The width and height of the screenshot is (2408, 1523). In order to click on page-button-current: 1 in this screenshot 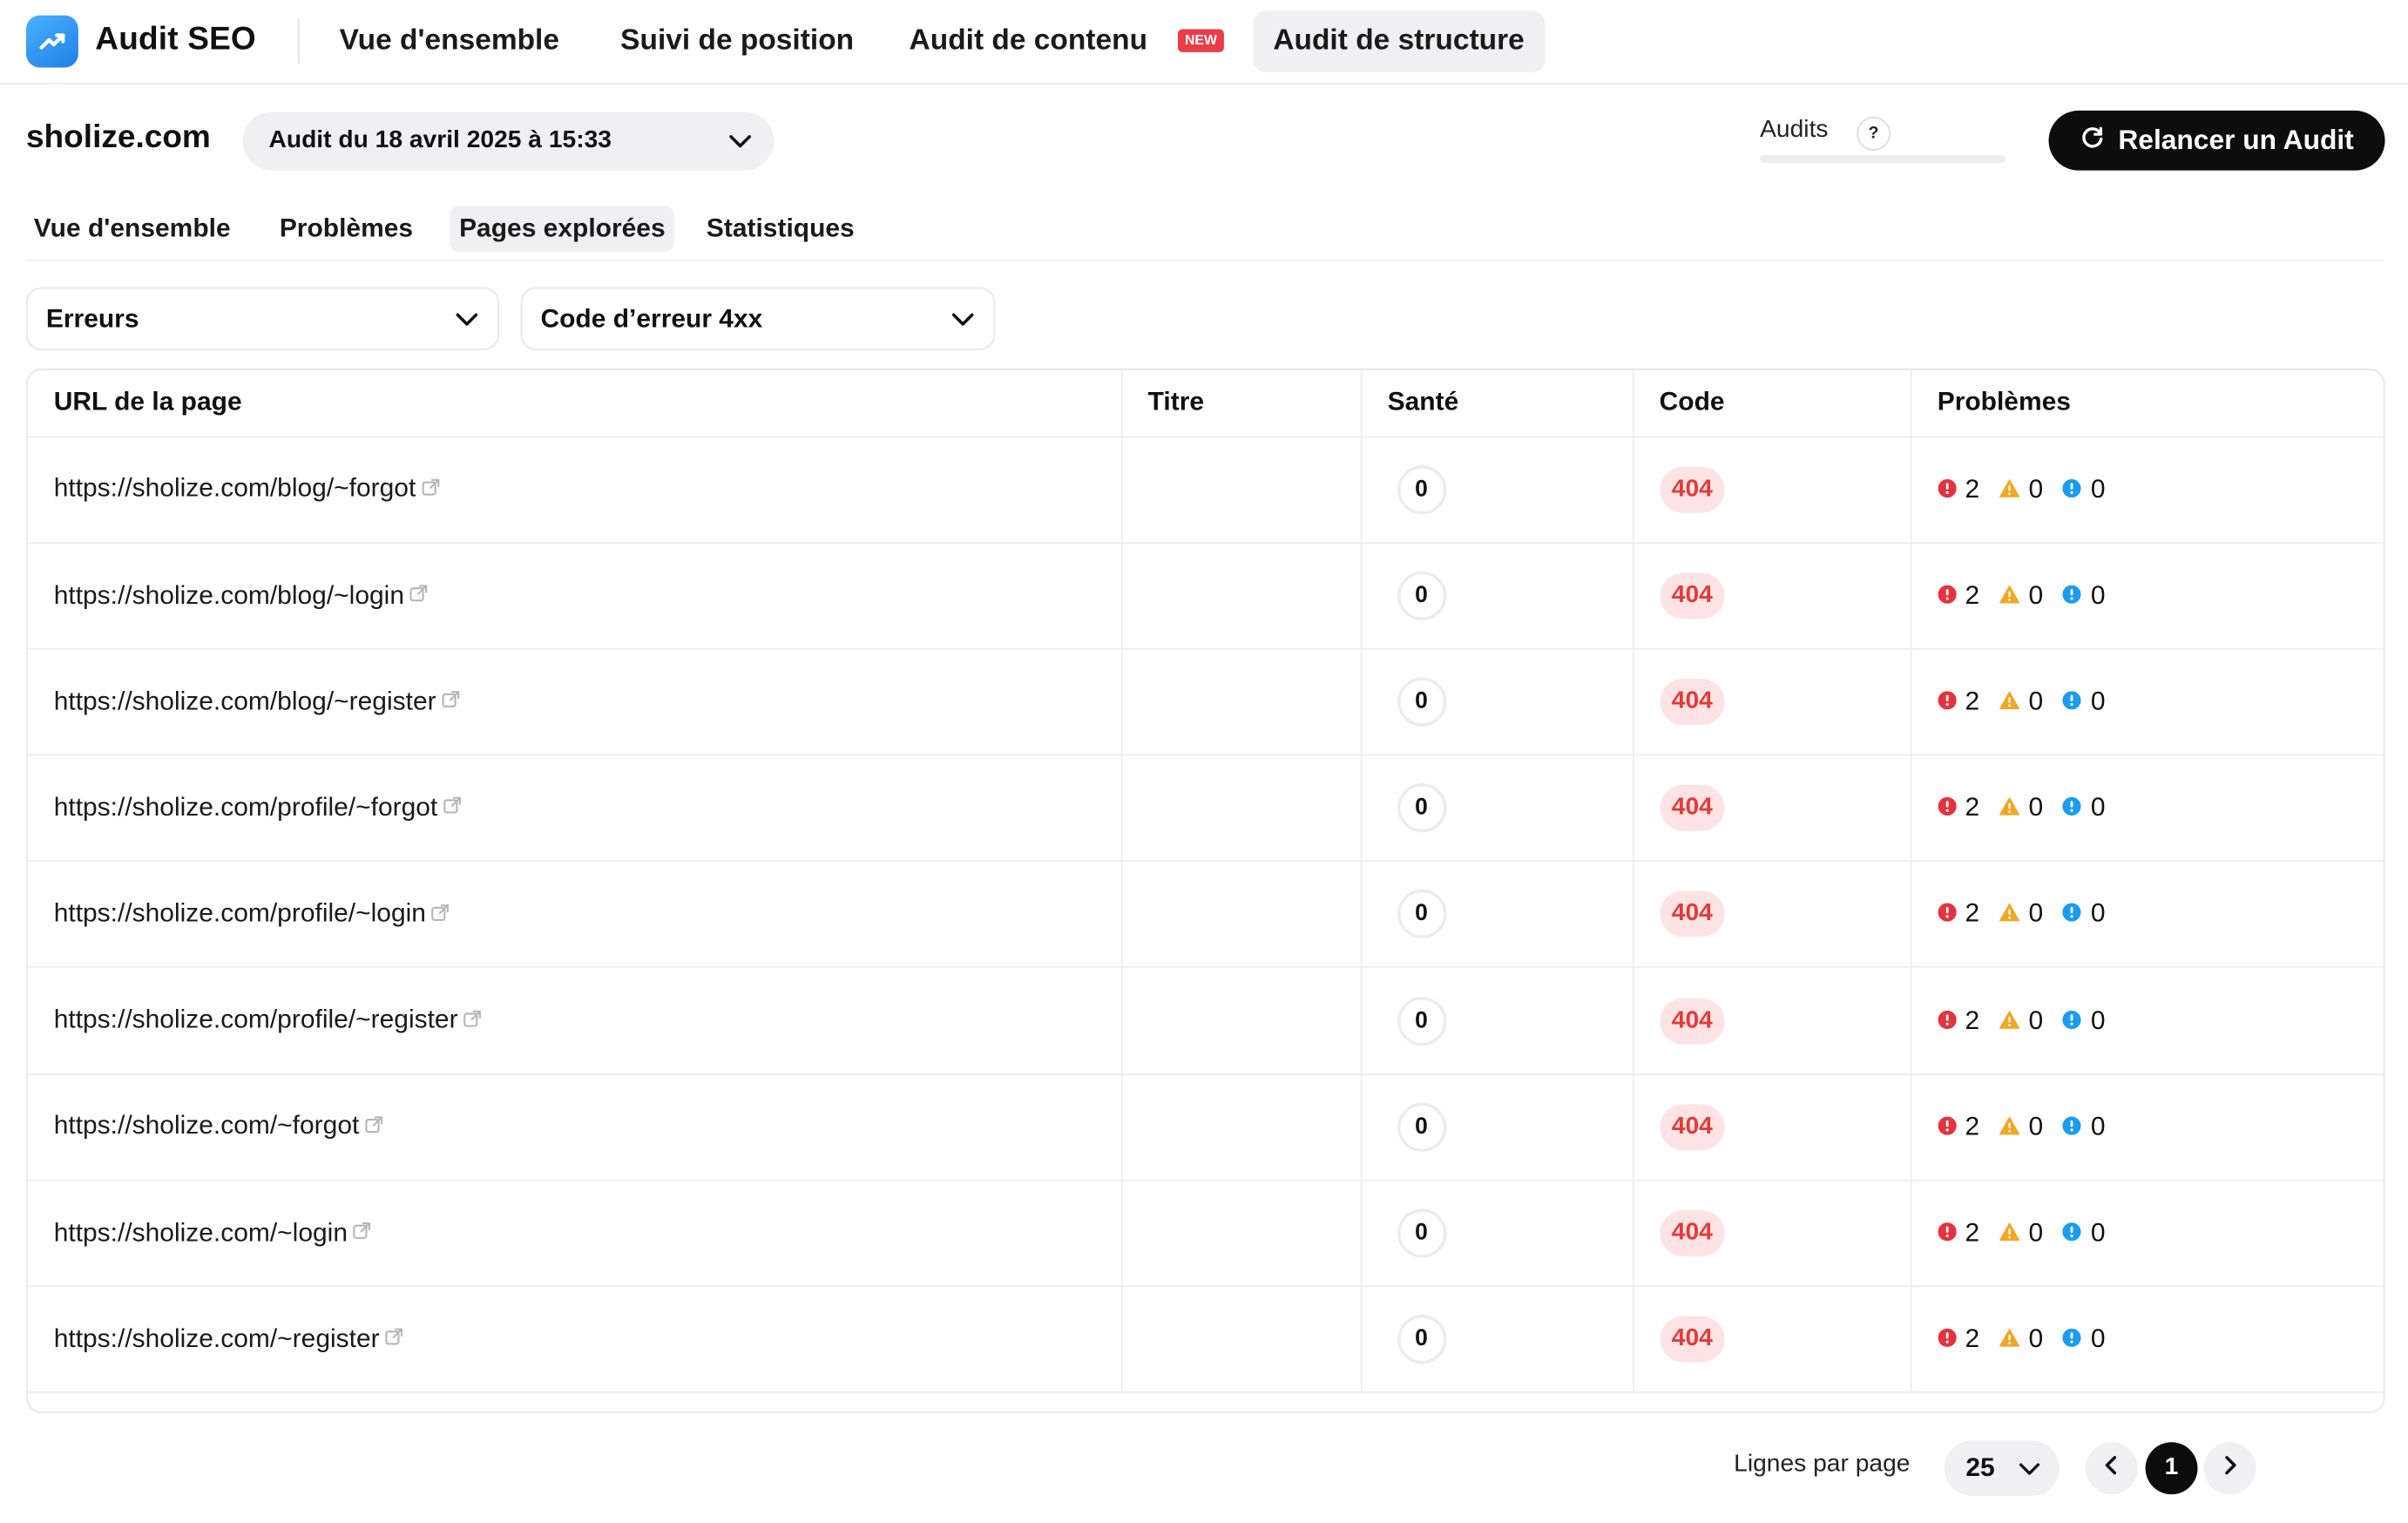, I will do `click(2171, 1468)`.